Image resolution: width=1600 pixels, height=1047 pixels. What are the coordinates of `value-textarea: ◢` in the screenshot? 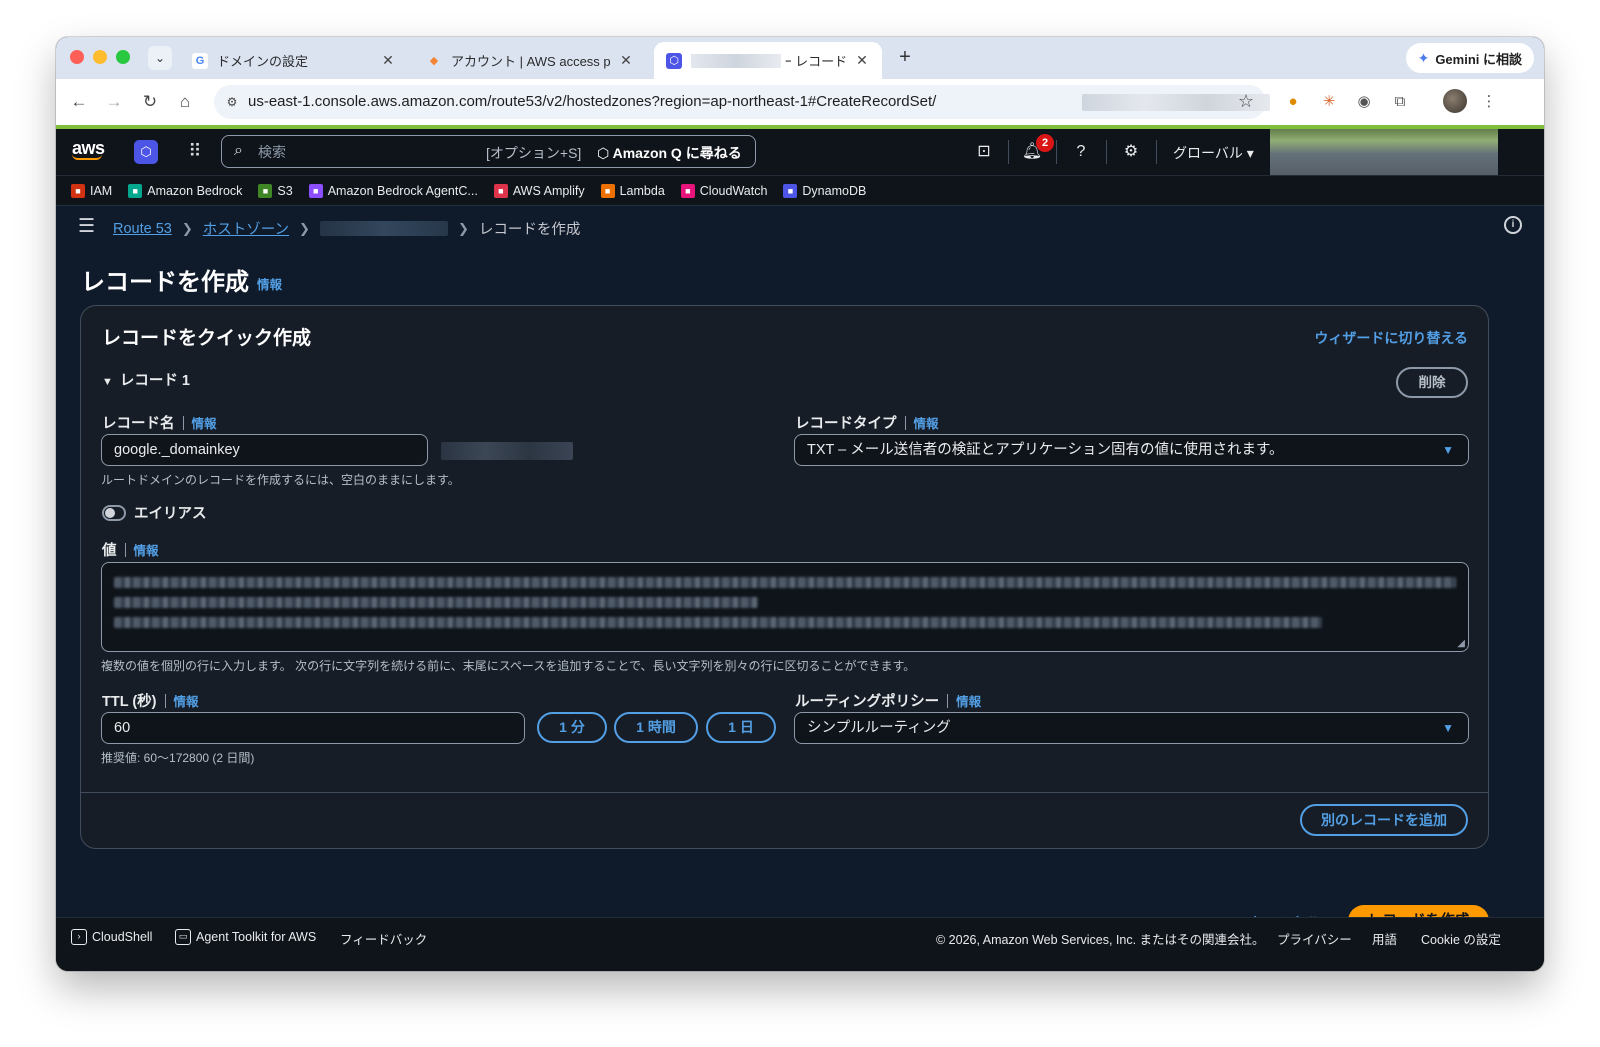 It's located at (785, 607).